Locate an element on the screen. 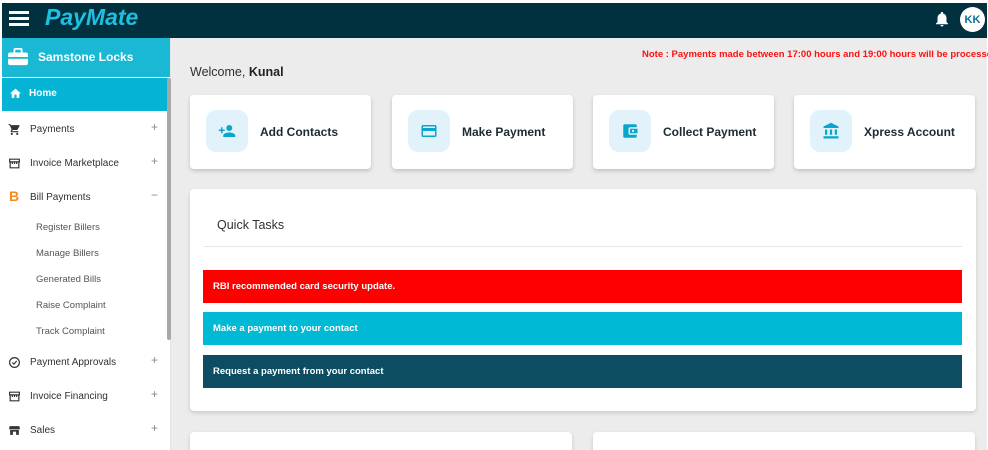  top-bar: PayMate KK is located at coordinates (494, 20).